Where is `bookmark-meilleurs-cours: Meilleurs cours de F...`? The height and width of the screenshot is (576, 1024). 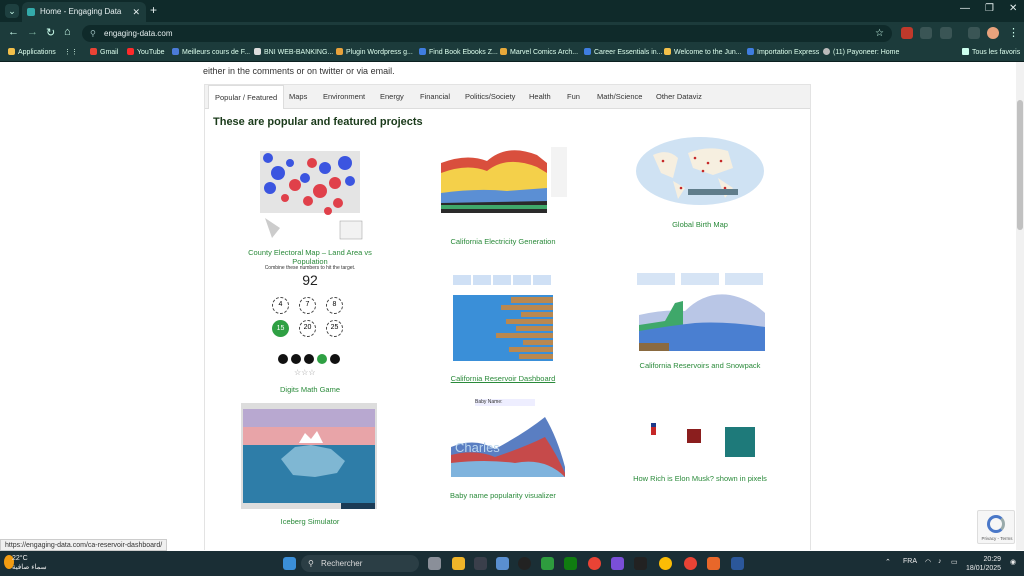 bookmark-meilleurs-cours: Meilleurs cours de F... is located at coordinates (211, 52).